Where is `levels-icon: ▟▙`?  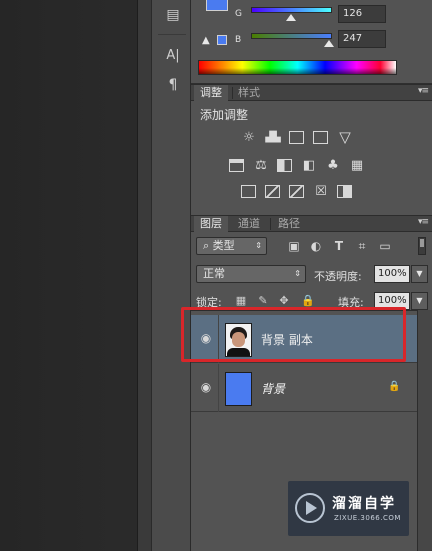 levels-icon: ▟▙ is located at coordinates (273, 138).